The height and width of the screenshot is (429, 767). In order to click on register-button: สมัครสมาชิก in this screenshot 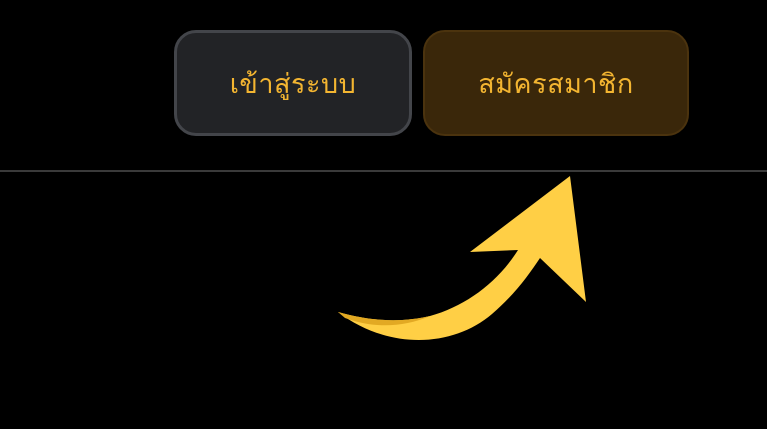, I will do `click(556, 83)`.